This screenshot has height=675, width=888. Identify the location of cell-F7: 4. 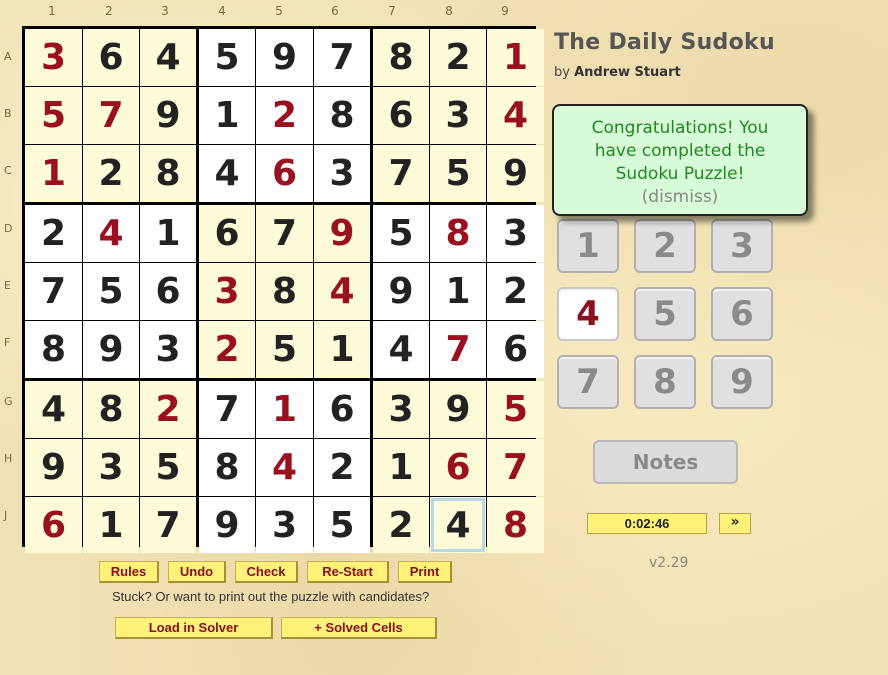
(401, 349).